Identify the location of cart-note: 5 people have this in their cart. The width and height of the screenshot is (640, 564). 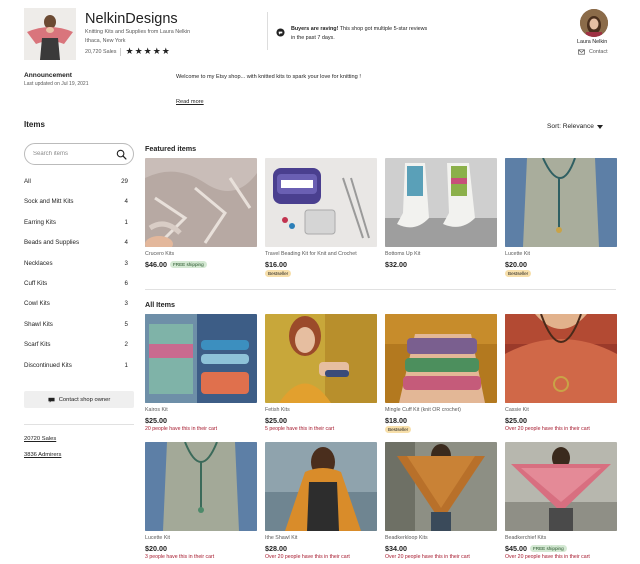
(300, 429).